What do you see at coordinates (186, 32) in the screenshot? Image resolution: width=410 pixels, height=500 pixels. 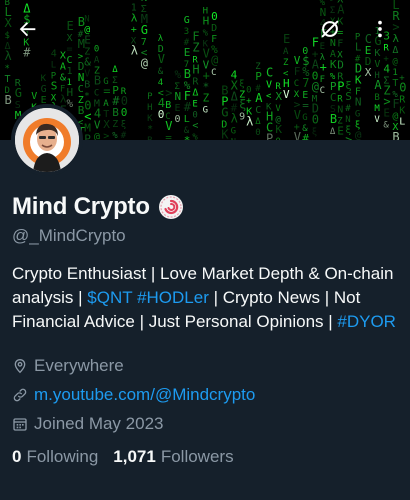 I see `matrix-glyph: 3` at bounding box center [186, 32].